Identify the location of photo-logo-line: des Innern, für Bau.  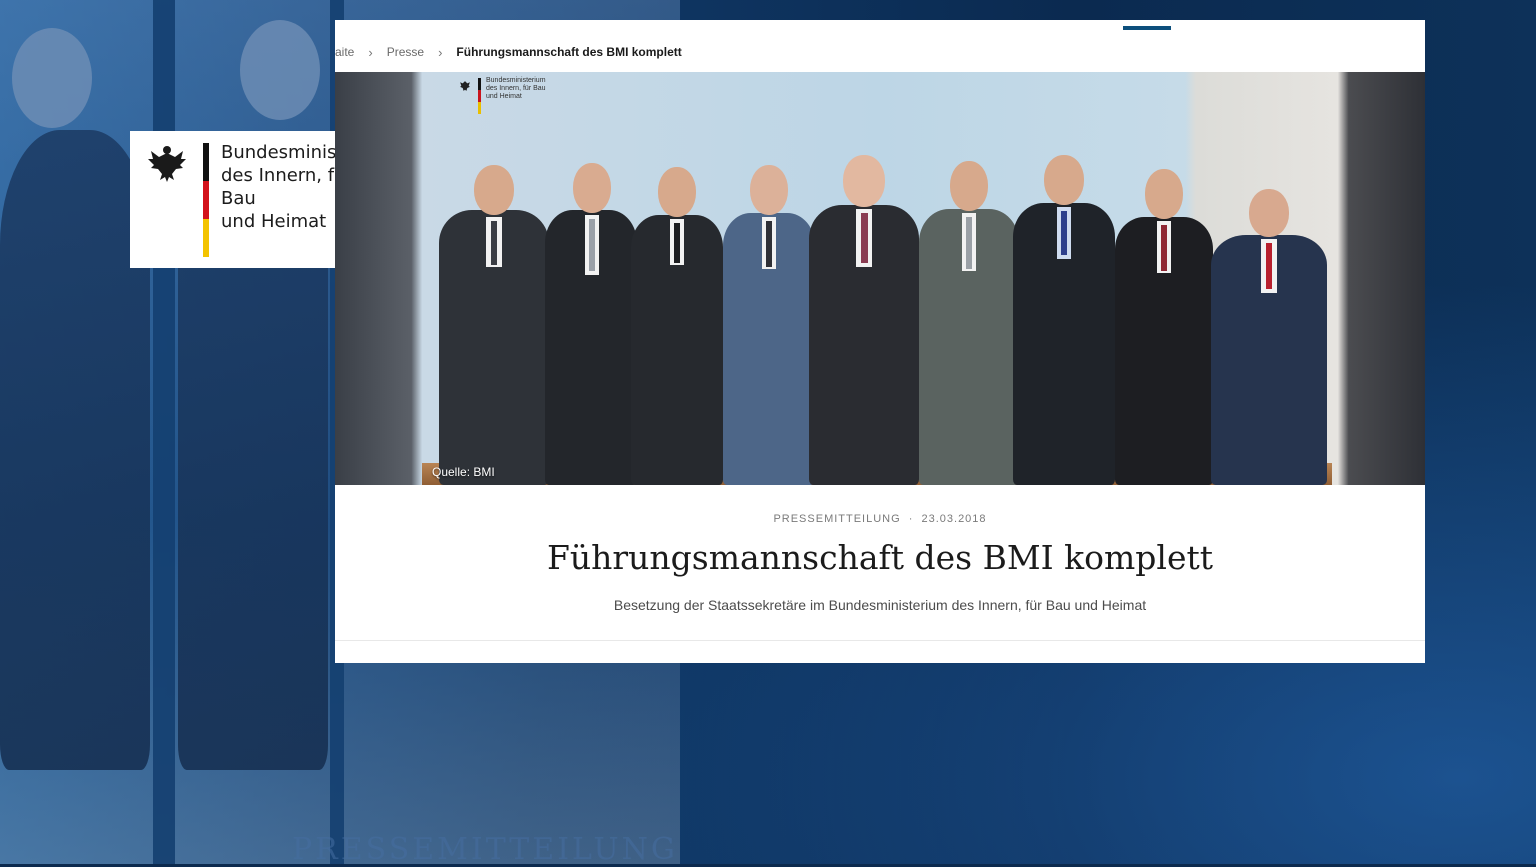
(516, 88).